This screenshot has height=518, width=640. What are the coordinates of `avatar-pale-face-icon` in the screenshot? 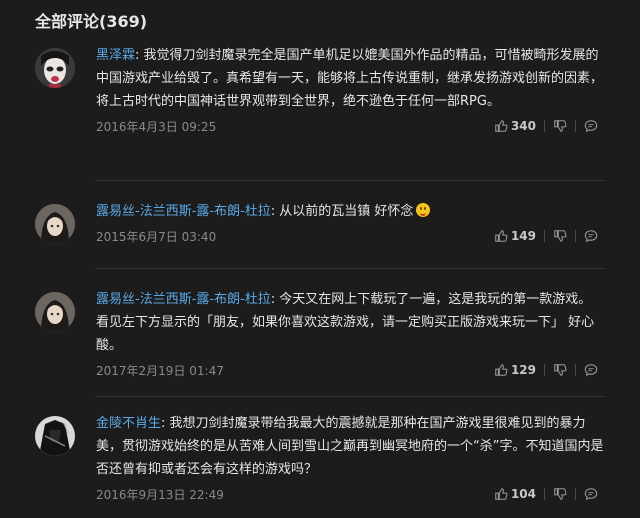 It's located at (55, 68).